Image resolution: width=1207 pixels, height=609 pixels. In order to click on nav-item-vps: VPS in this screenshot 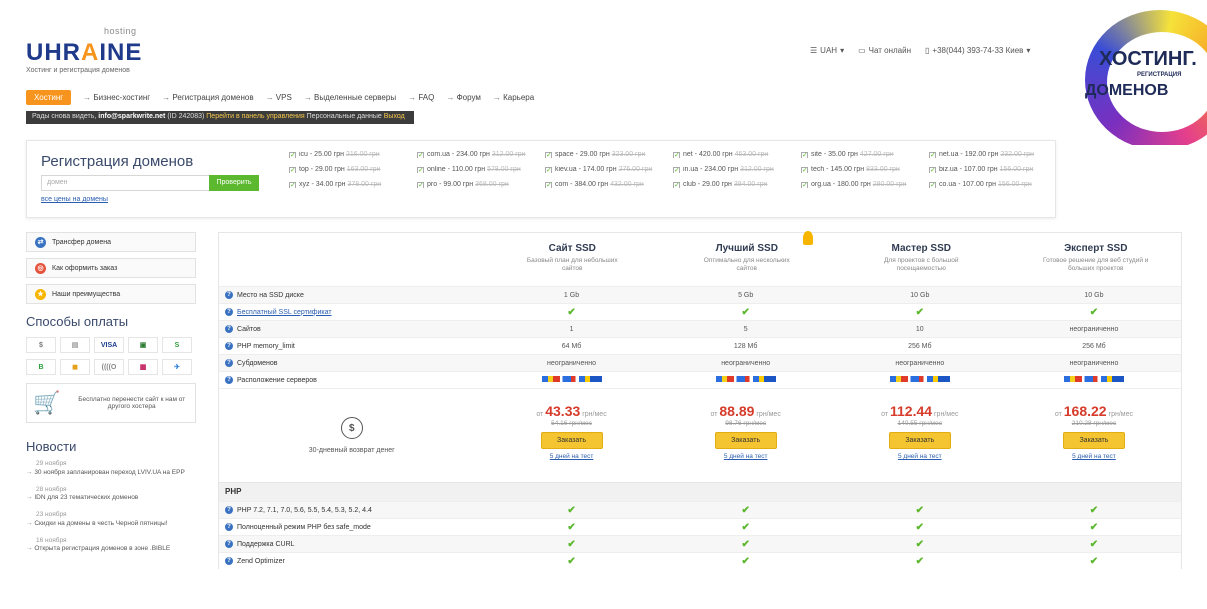, I will do `click(279, 97)`.